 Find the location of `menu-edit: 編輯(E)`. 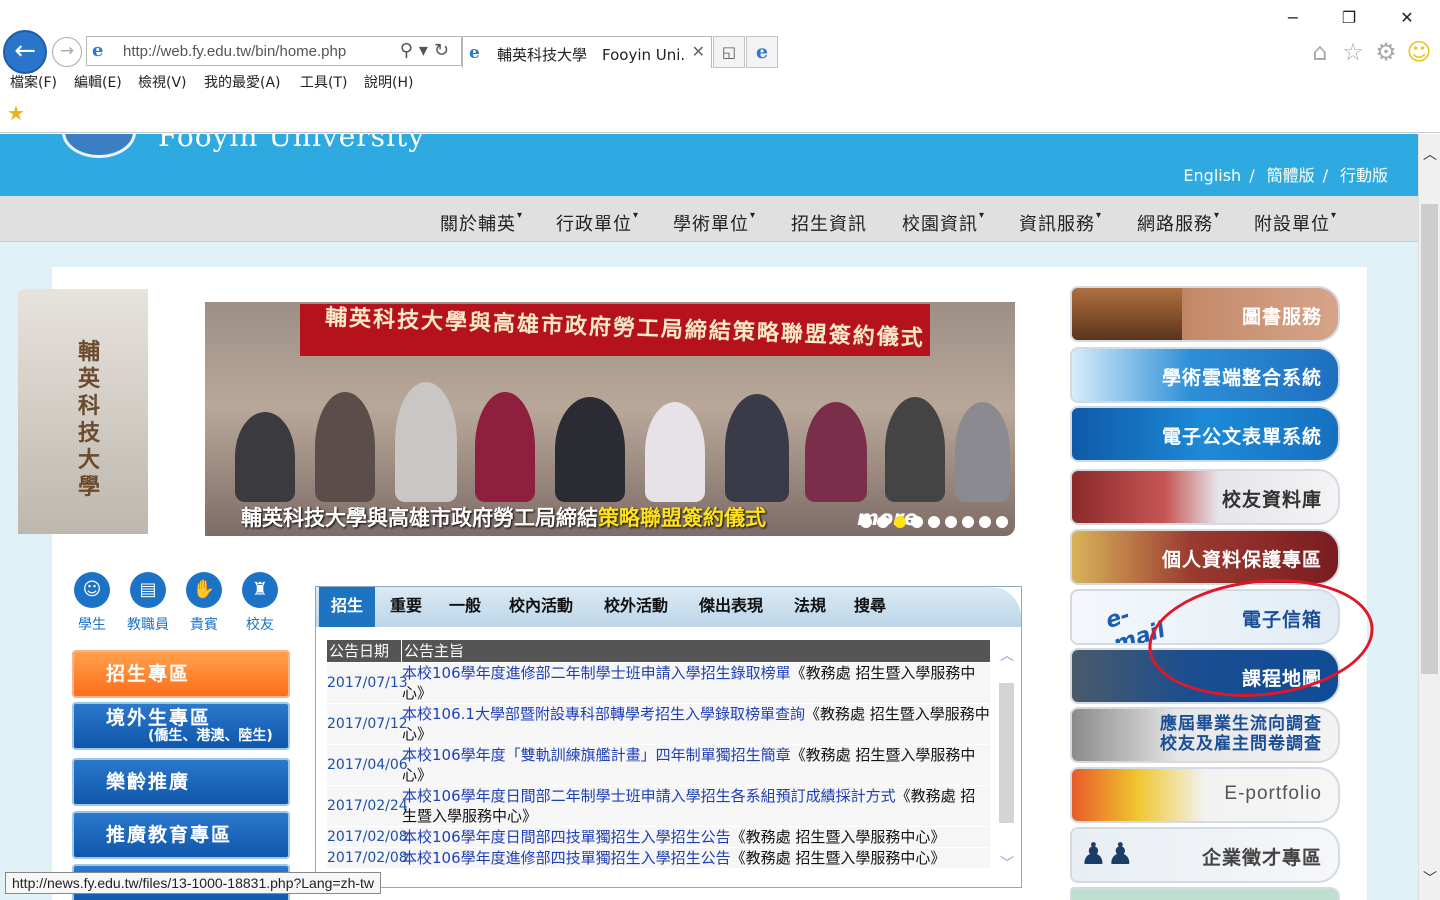

menu-edit: 編輯(E) is located at coordinates (98, 82).